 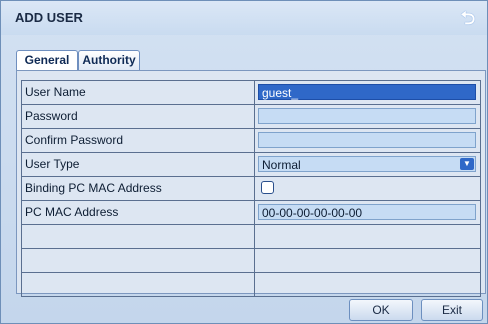 I want to click on row-confirm-password: Confirm Password, so click(x=251, y=141).